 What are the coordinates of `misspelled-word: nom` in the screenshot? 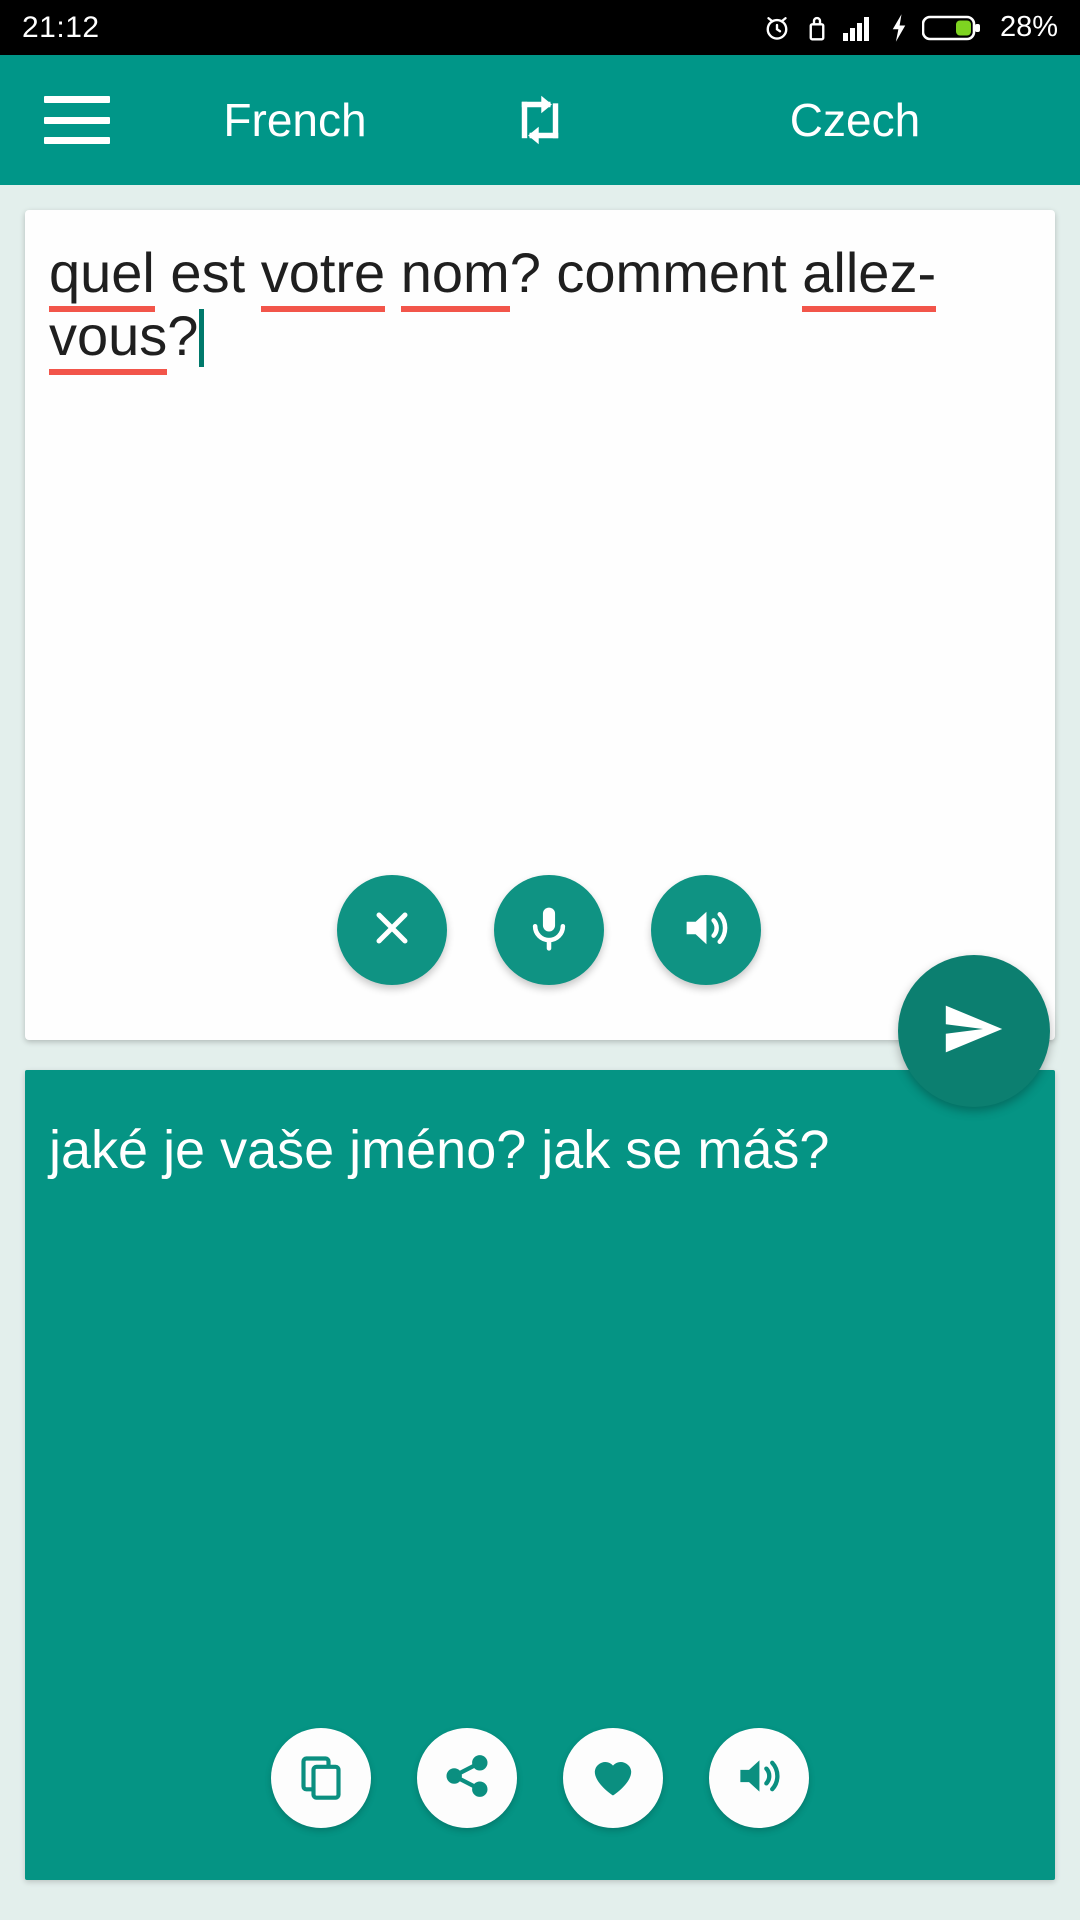 It's located at (455, 276).